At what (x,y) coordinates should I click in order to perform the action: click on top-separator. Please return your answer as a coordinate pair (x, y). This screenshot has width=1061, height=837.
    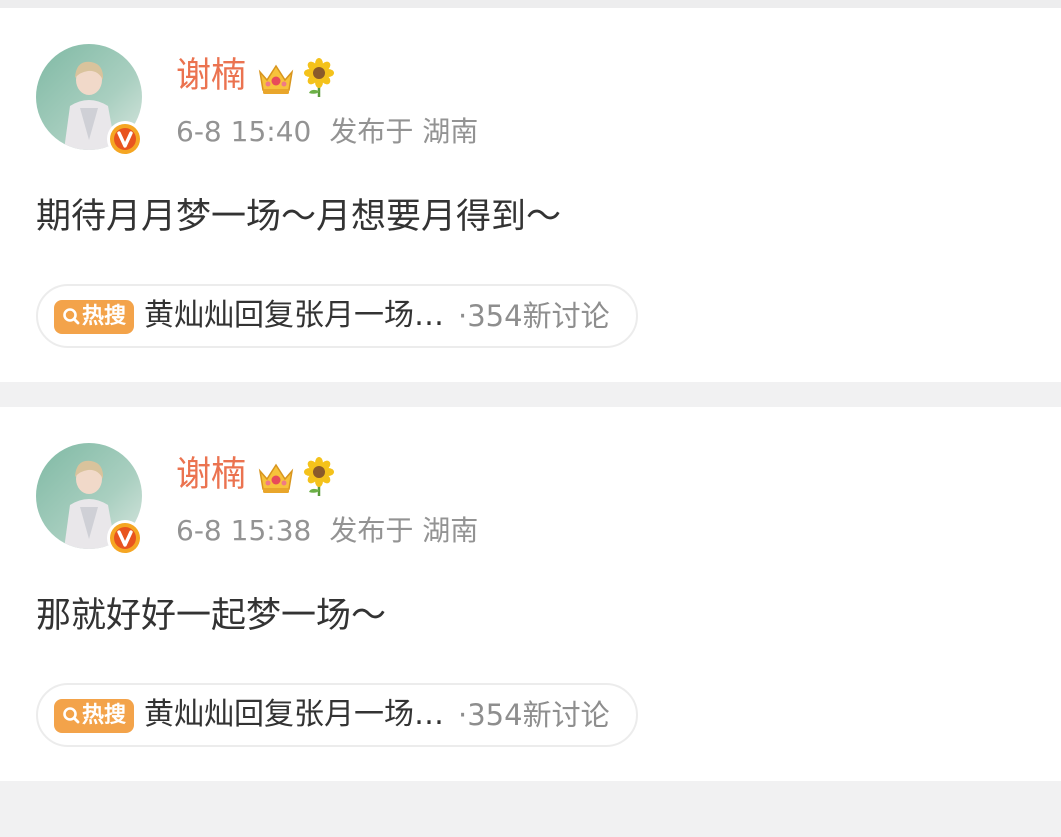
    Looking at the image, I should click on (530, 4).